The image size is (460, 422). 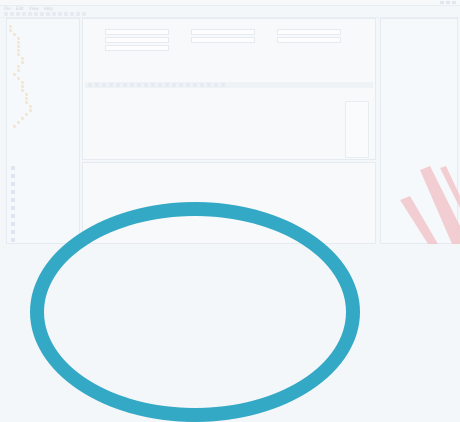 What do you see at coordinates (229, 178) in the screenshot?
I see `list-item` at bounding box center [229, 178].